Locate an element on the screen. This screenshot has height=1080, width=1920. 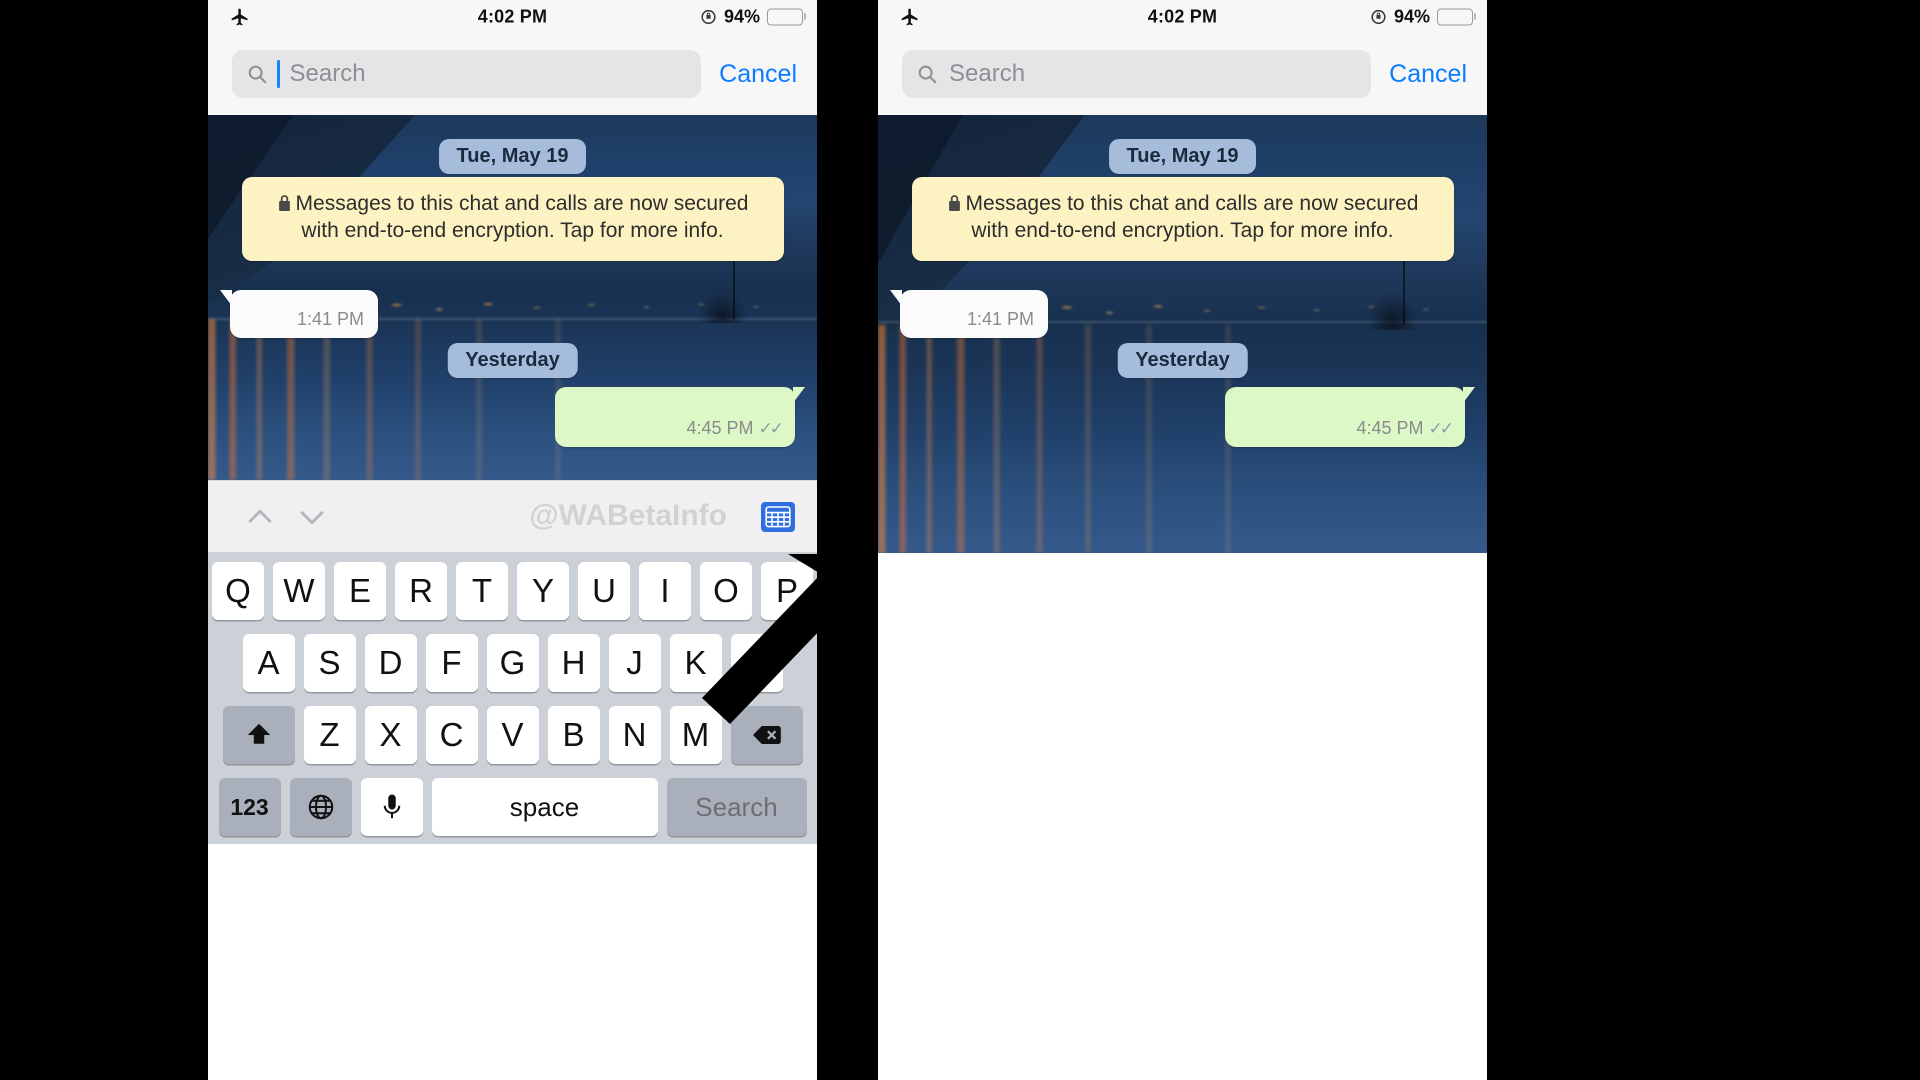
keyboard-row-4: 123 space Search is located at coordinates (512, 807).